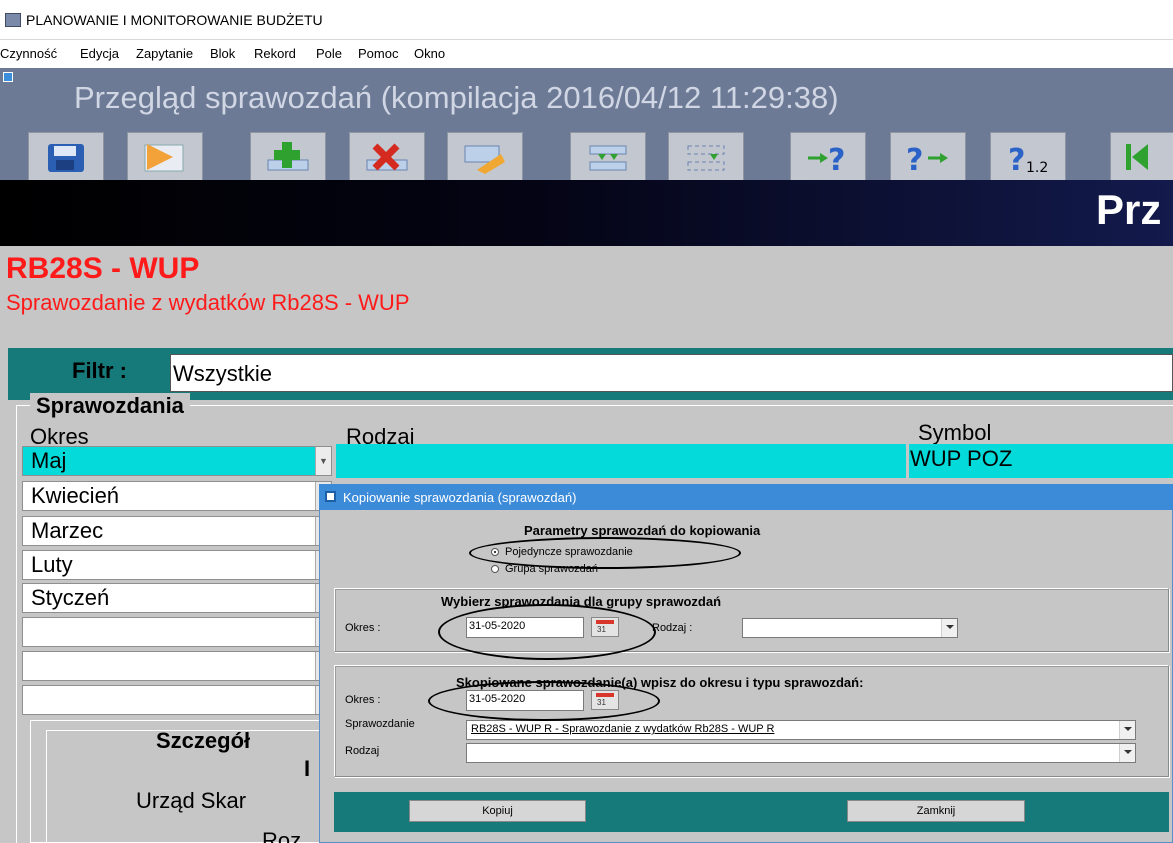 The image size is (1173, 843). What do you see at coordinates (936, 811) in the screenshot?
I see `close-button: Zamknij` at bounding box center [936, 811].